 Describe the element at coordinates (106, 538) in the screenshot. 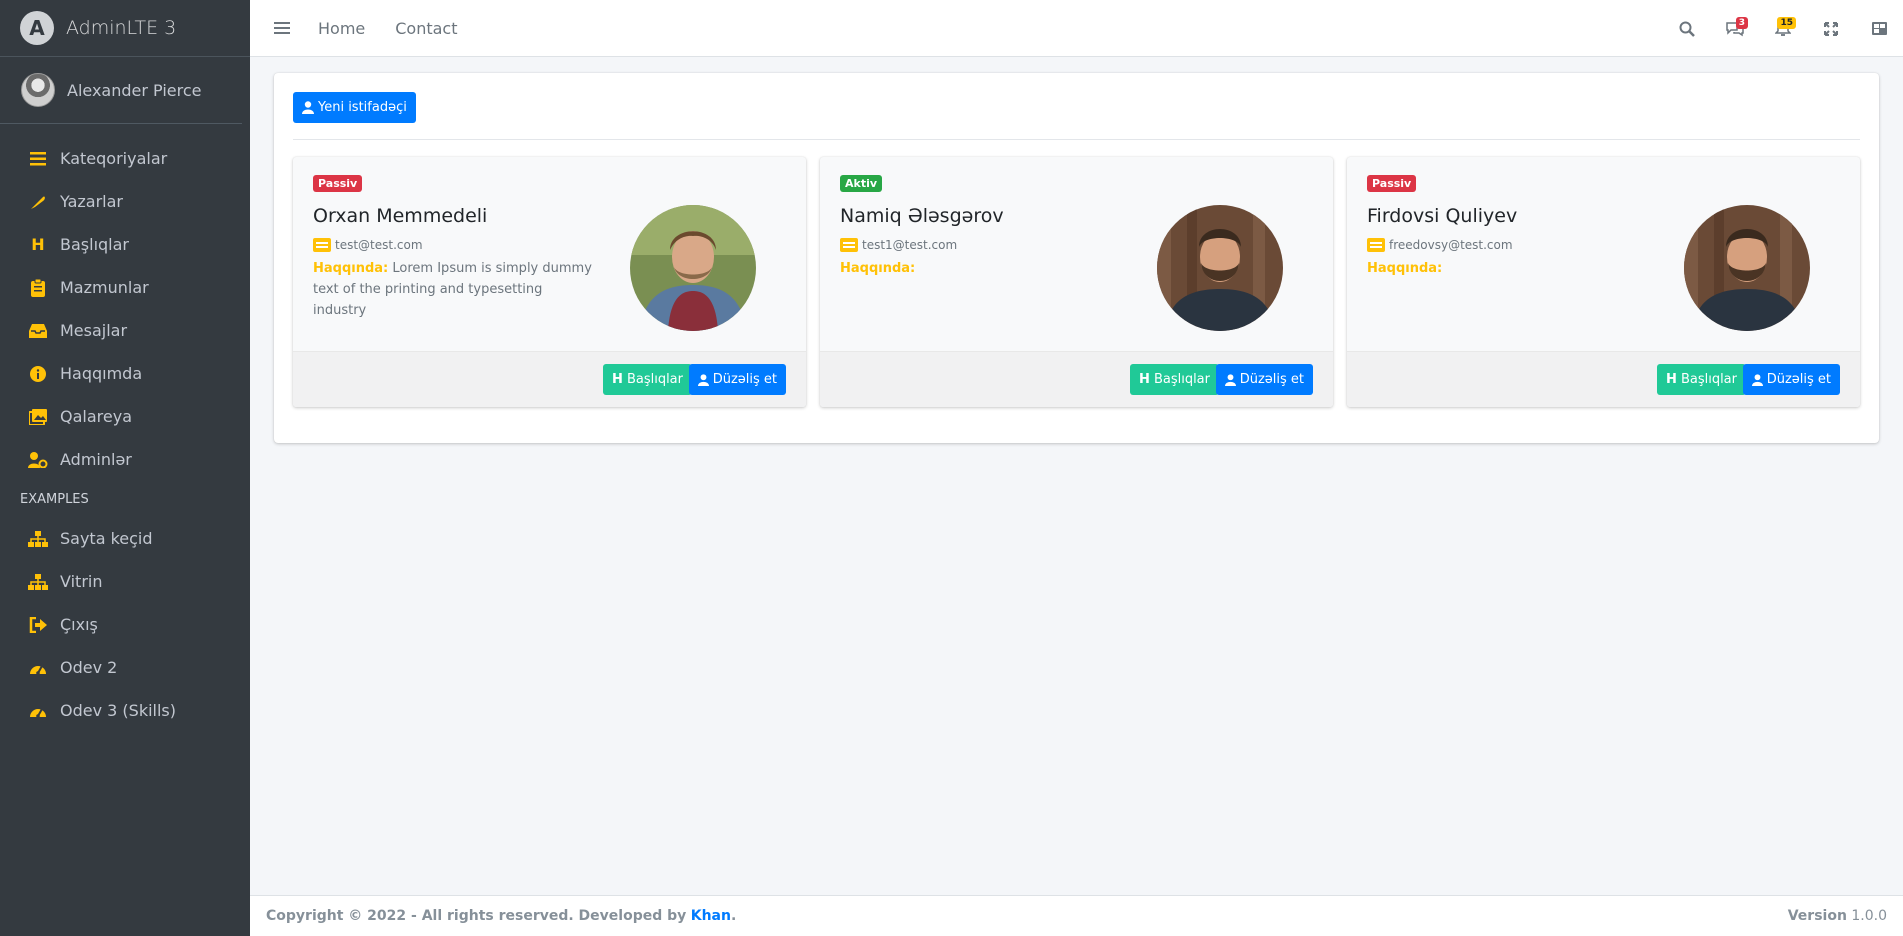

I see `sidebar-item-label: Sayta keçid` at that location.